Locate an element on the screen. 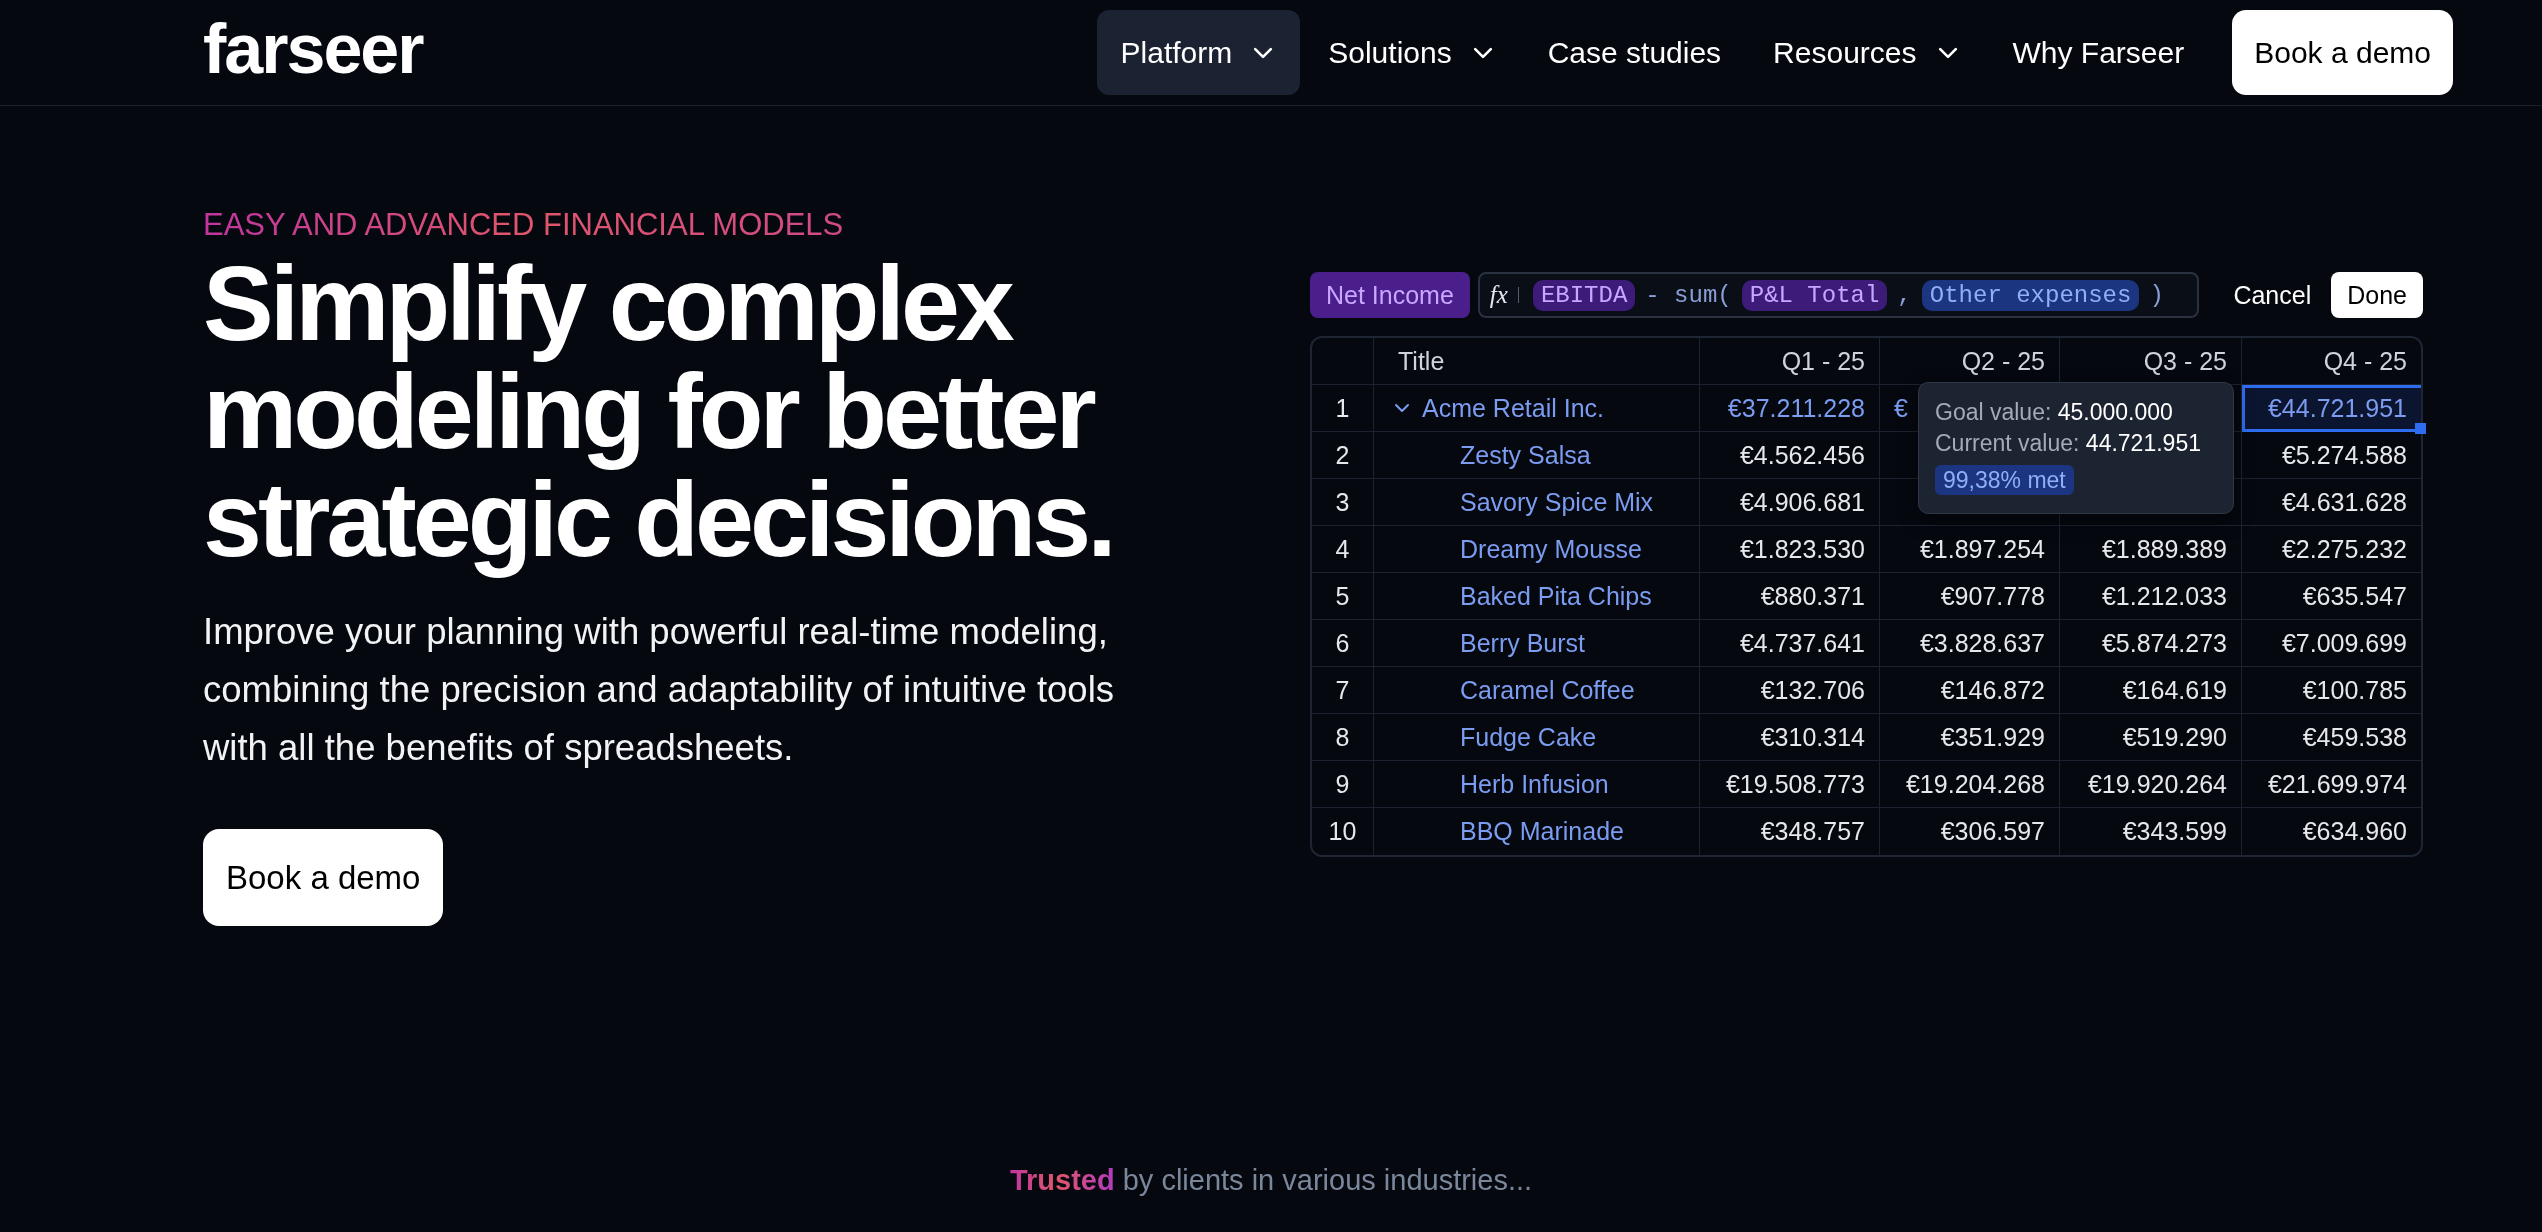  row-title: Savory Spice Mix is located at coordinates (1557, 502).